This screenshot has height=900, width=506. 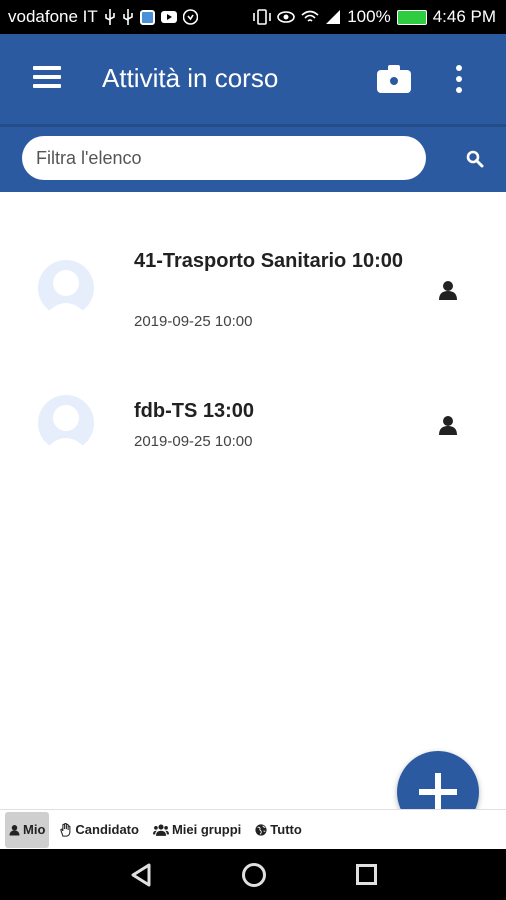 I want to click on tab-mio: Mio, so click(x=27, y=829).